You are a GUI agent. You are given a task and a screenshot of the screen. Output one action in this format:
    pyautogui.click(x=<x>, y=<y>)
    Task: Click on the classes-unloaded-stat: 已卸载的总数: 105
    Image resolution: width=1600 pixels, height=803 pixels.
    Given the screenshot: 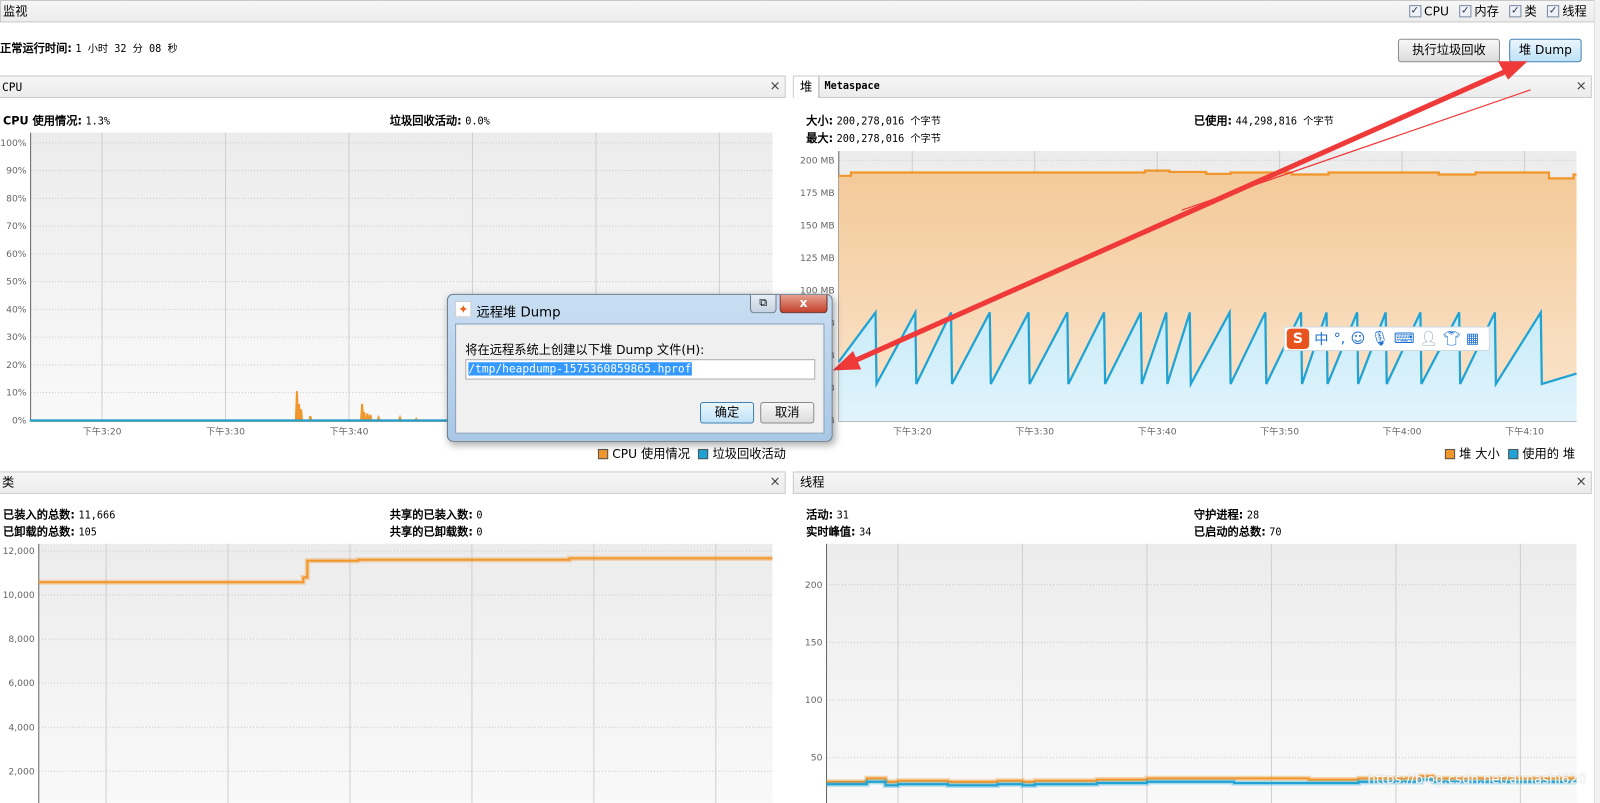 What is the action you would take?
    pyautogui.click(x=50, y=531)
    